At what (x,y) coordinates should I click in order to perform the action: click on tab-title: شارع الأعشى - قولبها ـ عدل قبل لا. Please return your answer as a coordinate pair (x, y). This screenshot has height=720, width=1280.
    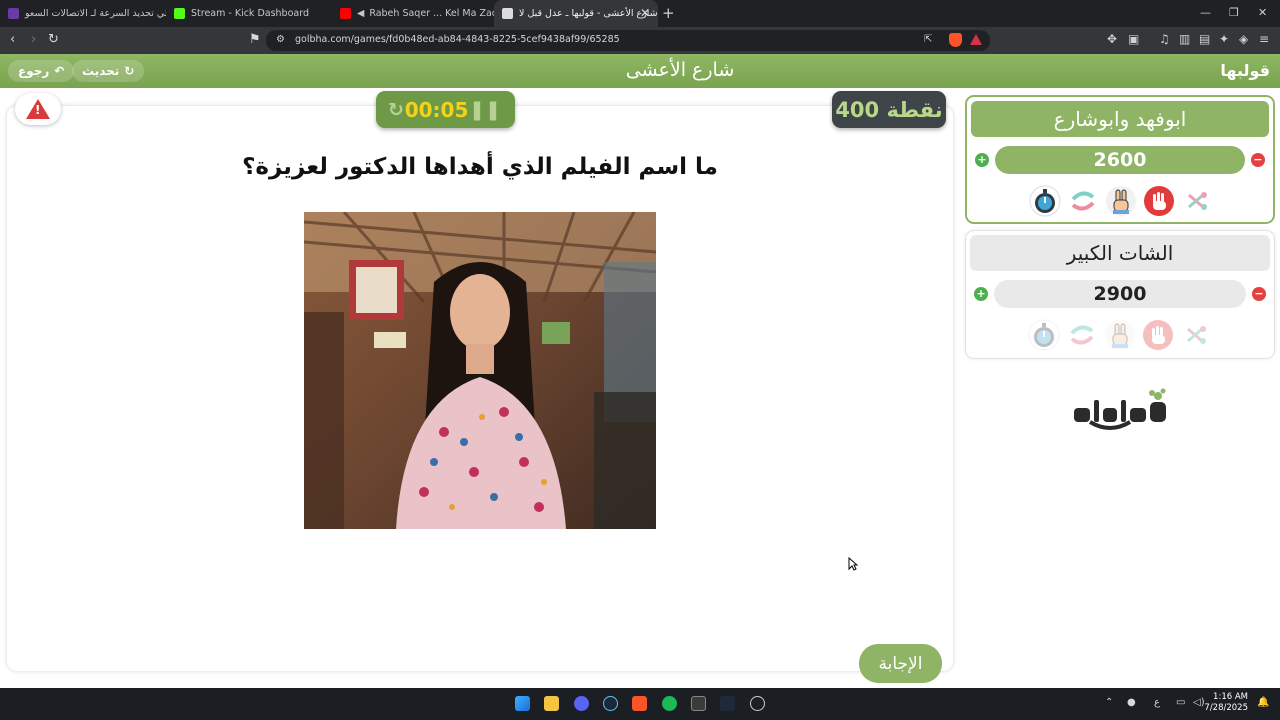
    Looking at the image, I should click on (588, 13).